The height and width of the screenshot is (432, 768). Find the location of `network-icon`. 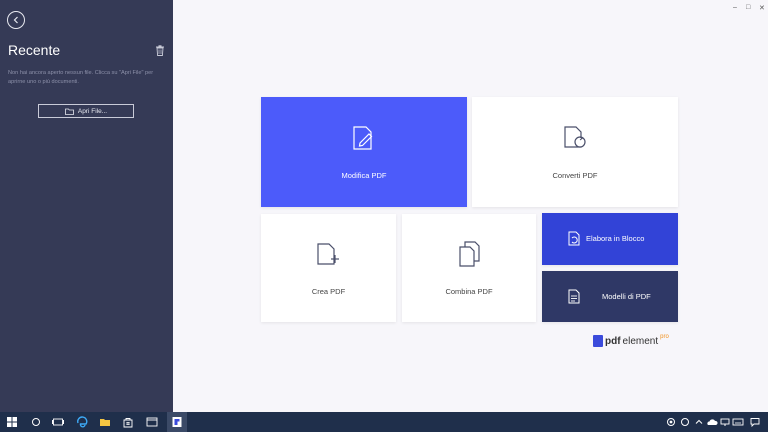

network-icon is located at coordinates (725, 422).